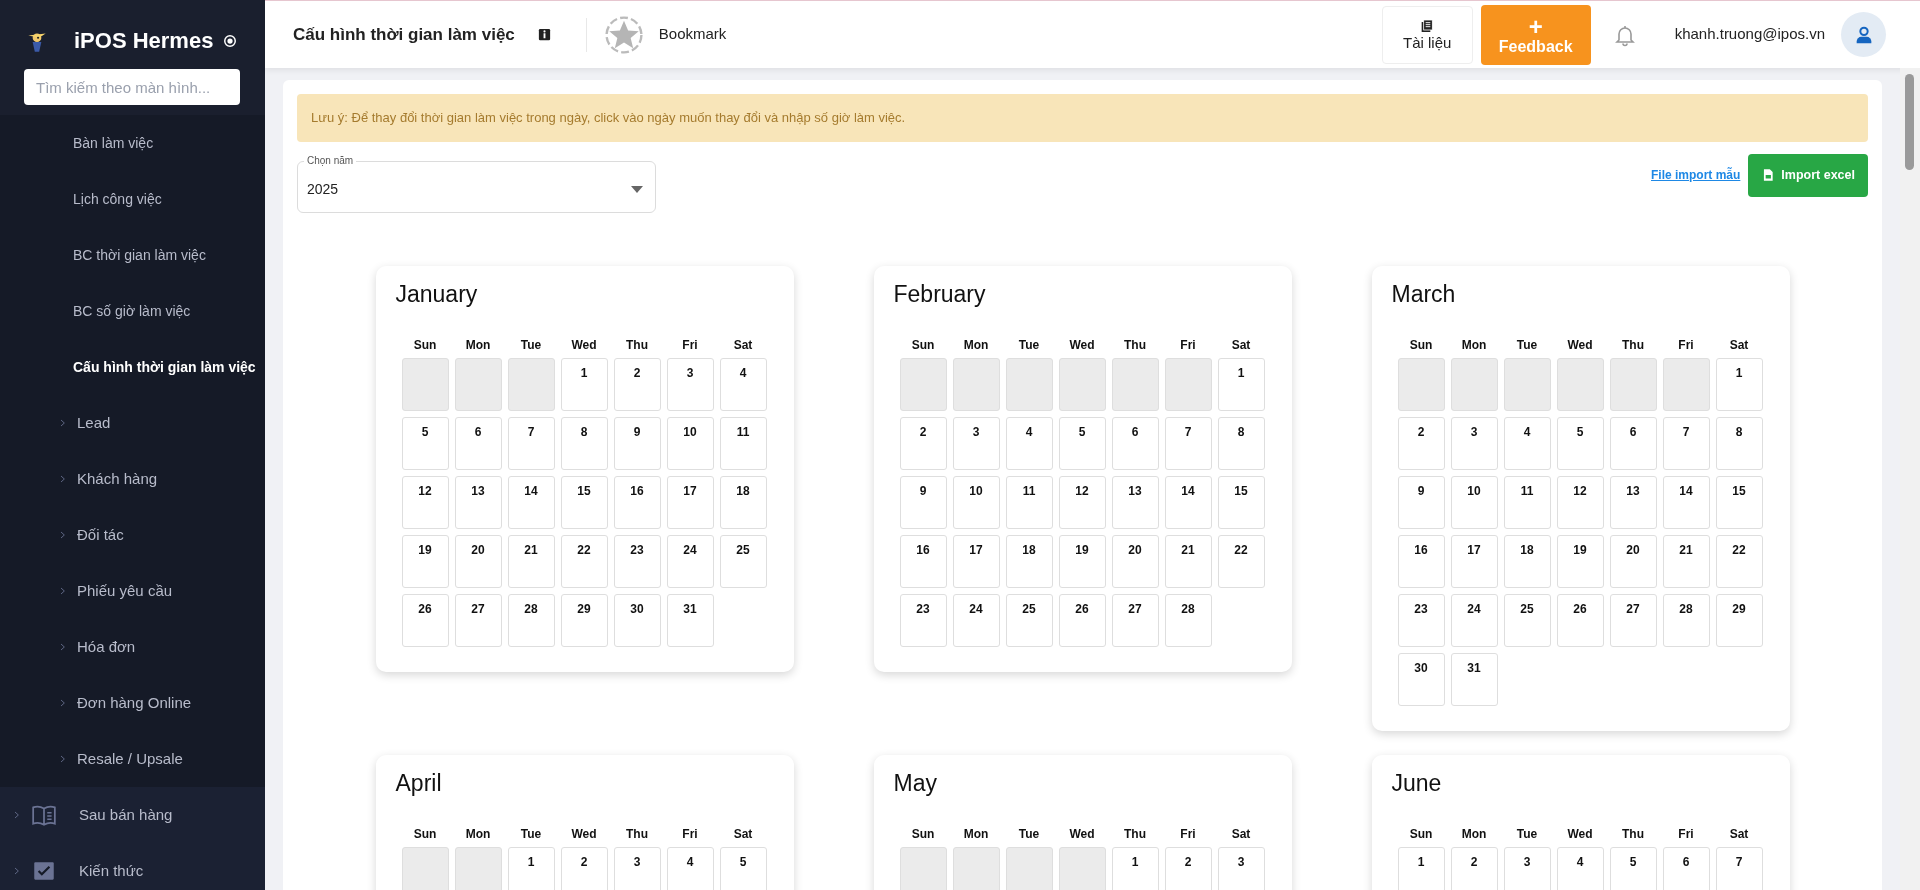  I want to click on day-cell: 10, so click(976, 502).